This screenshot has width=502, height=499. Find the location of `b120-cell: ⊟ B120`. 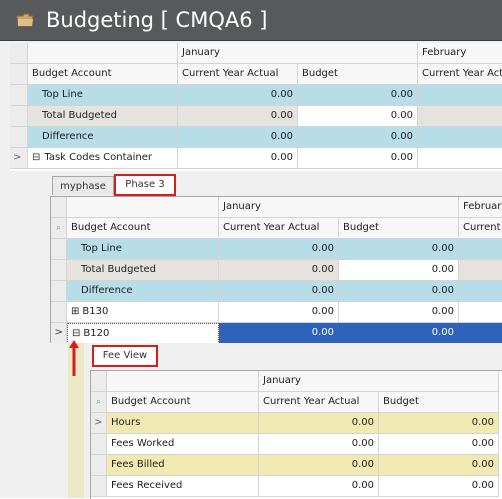

b120-cell: ⊟ B120 is located at coordinates (143, 333).